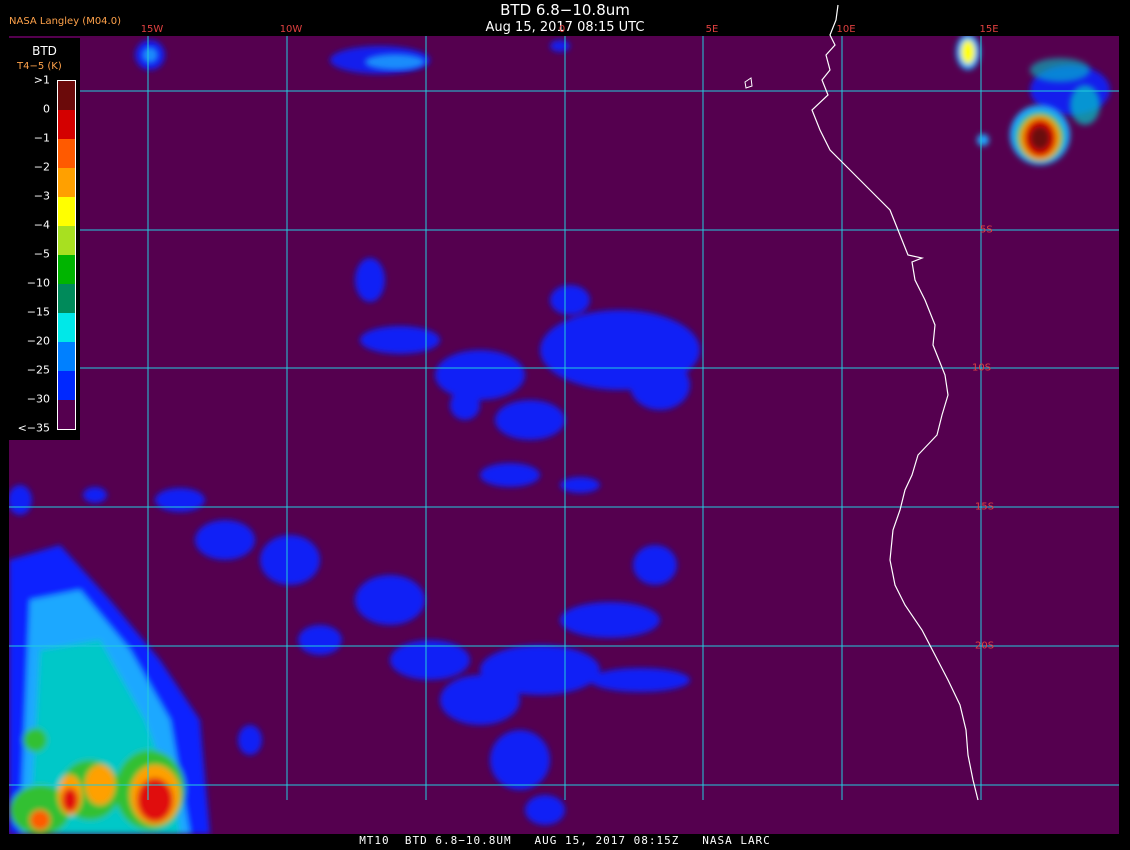 The height and width of the screenshot is (850, 1130). What do you see at coordinates (39, 66) in the screenshot?
I see `legend-subtitle: T4−5 (K)` at bounding box center [39, 66].